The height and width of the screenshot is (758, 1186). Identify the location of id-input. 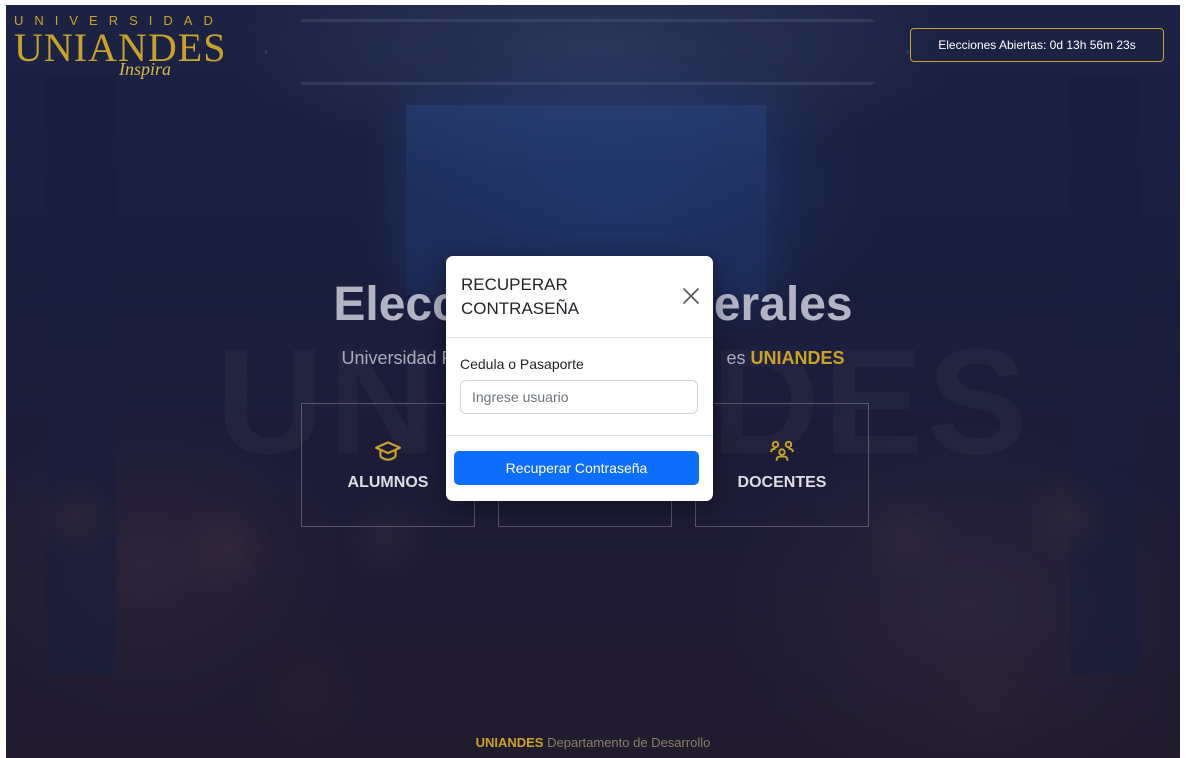
(579, 397).